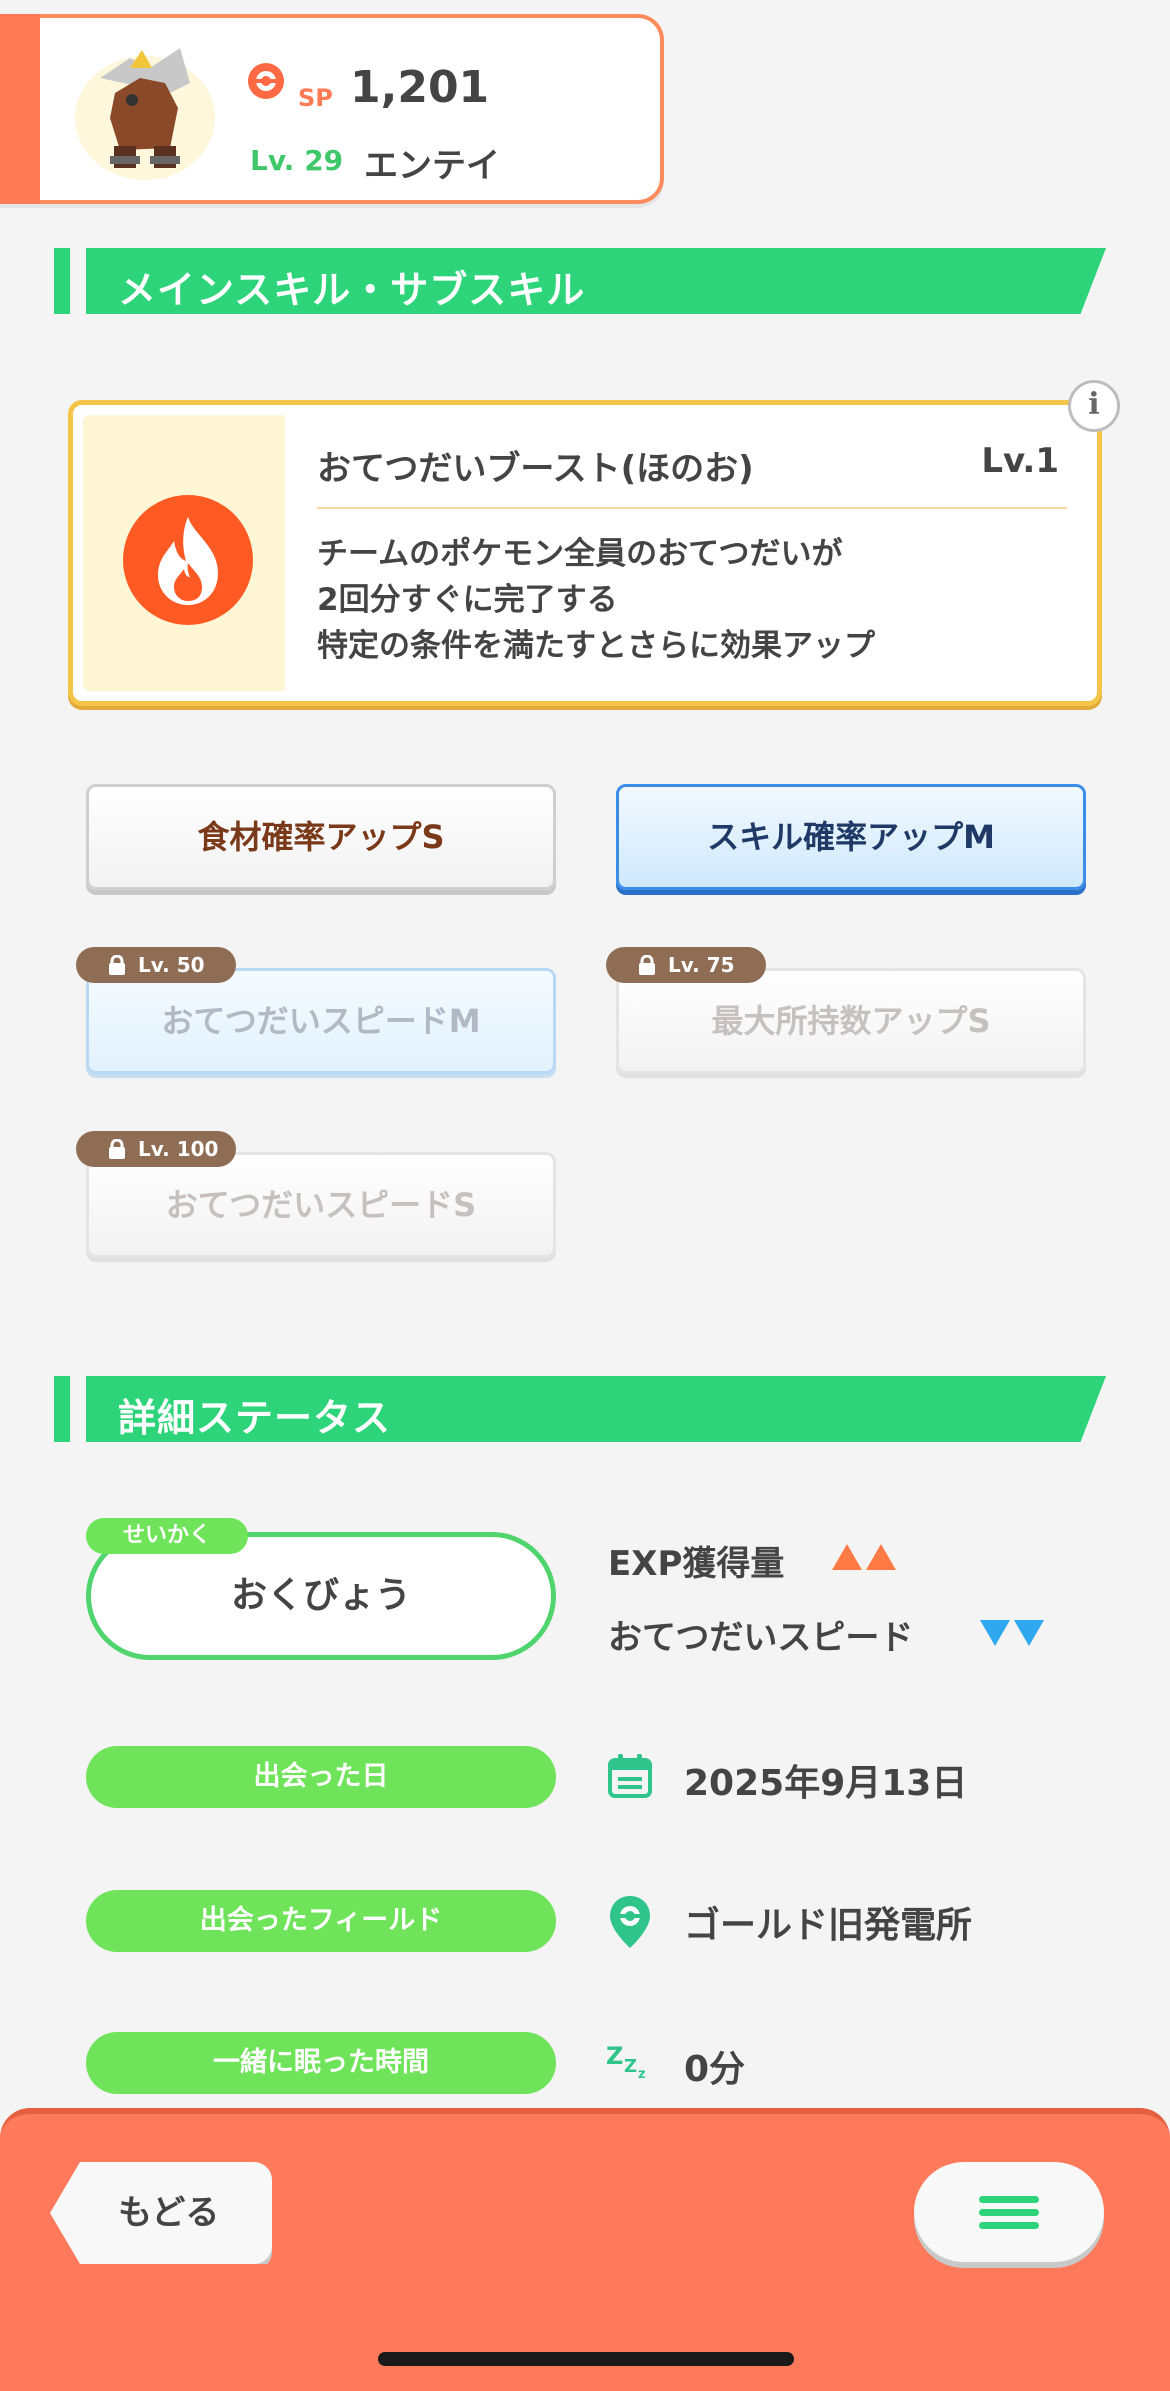 The height and width of the screenshot is (2391, 1170). Describe the element at coordinates (352, 290) in the screenshot. I see `skills-section-title: メインスキル・サブスキル` at that location.